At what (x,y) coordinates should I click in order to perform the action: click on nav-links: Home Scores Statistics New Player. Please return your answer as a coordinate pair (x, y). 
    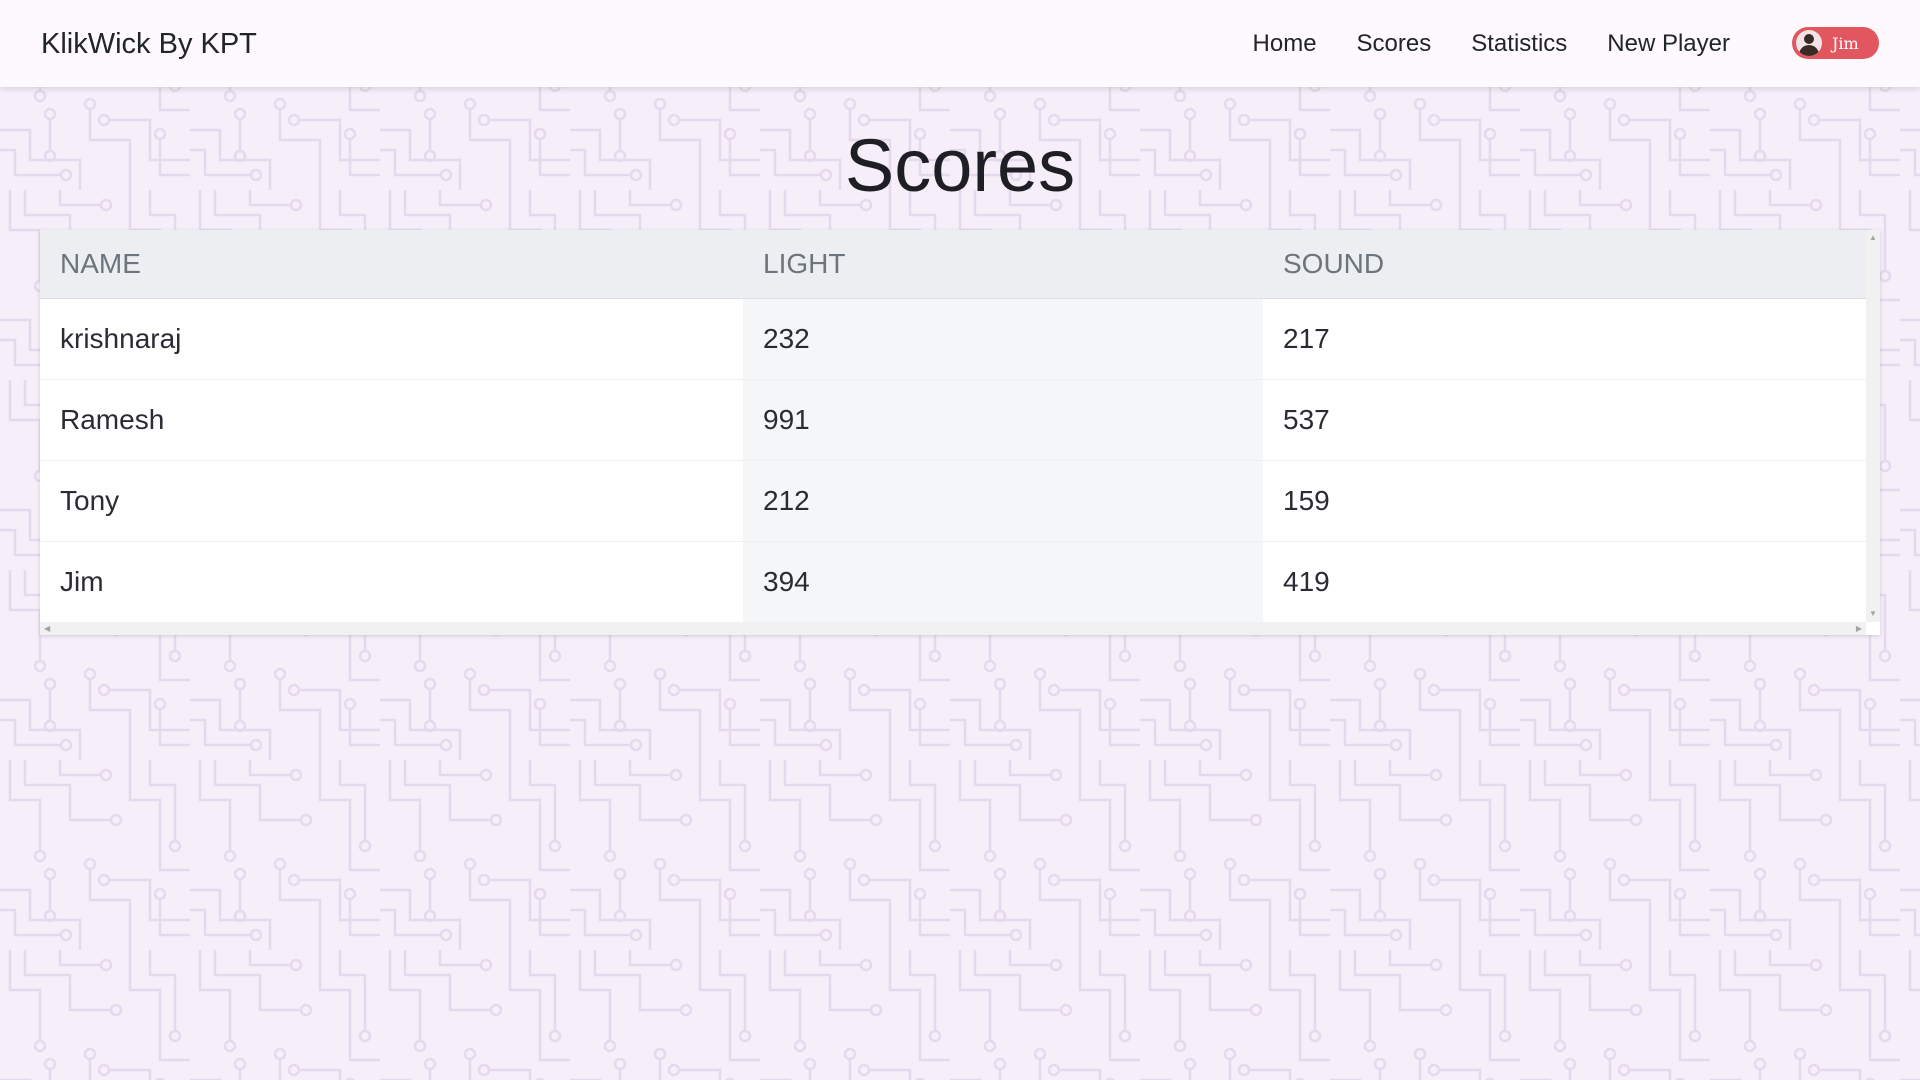
    Looking at the image, I should click on (1491, 44).